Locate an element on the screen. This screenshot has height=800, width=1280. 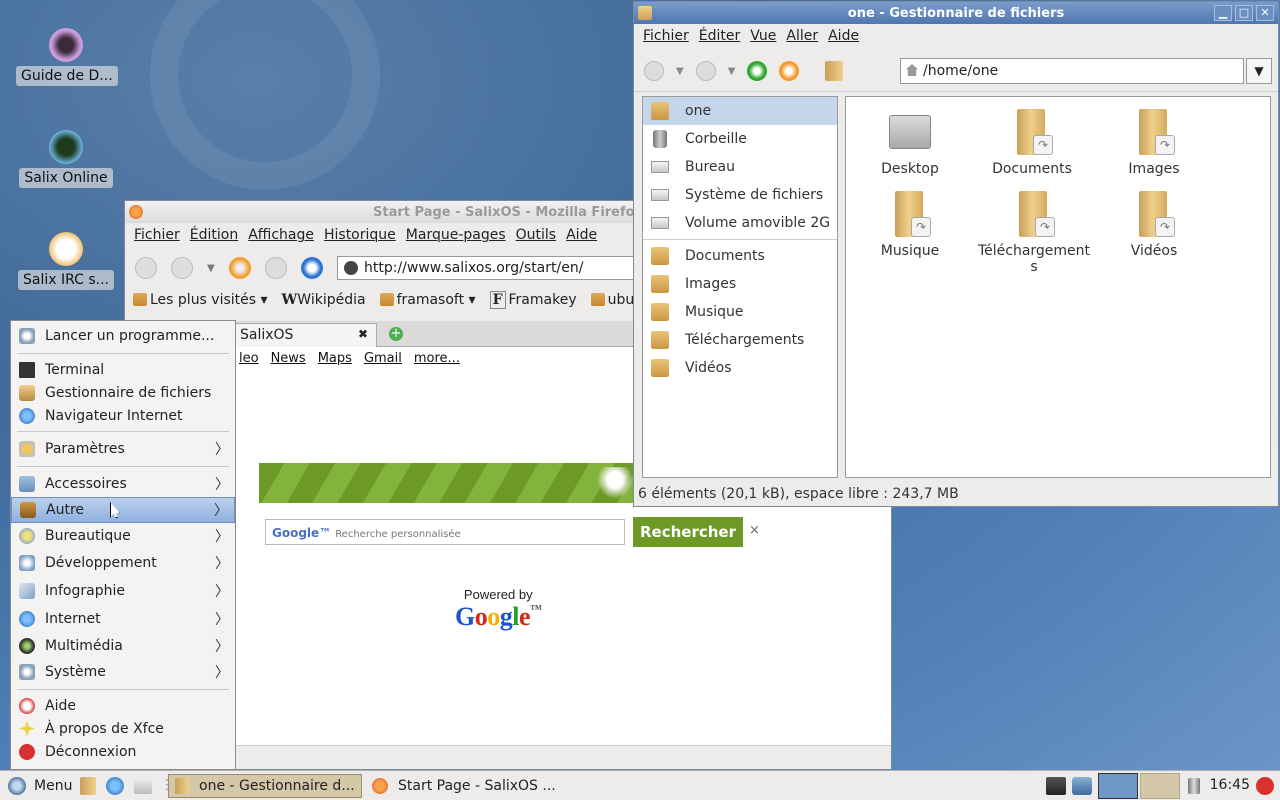
parent-folder-icon is located at coordinates (757, 71).